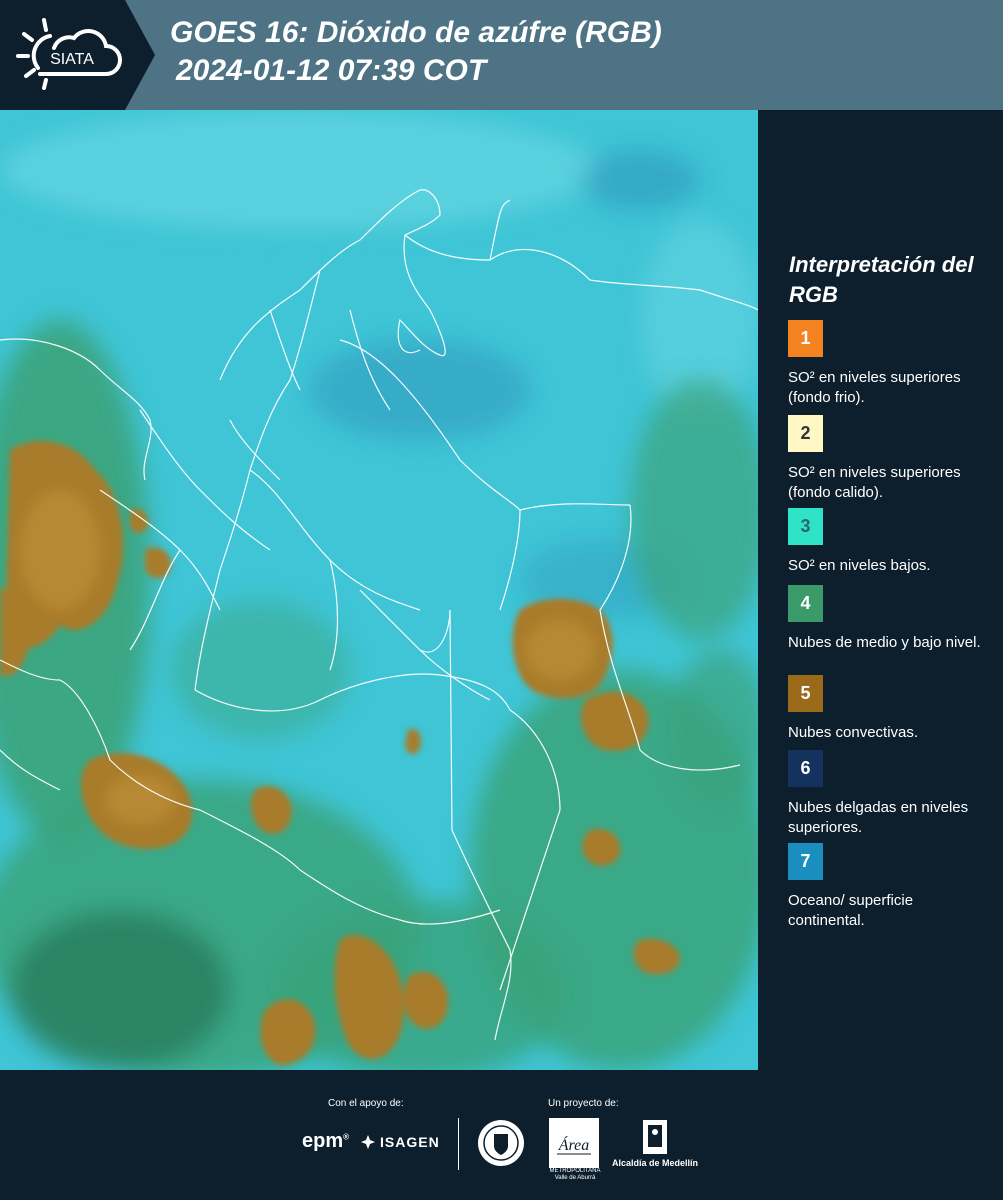  What do you see at coordinates (805, 861) in the screenshot?
I see `legend-swatch-7: 7` at bounding box center [805, 861].